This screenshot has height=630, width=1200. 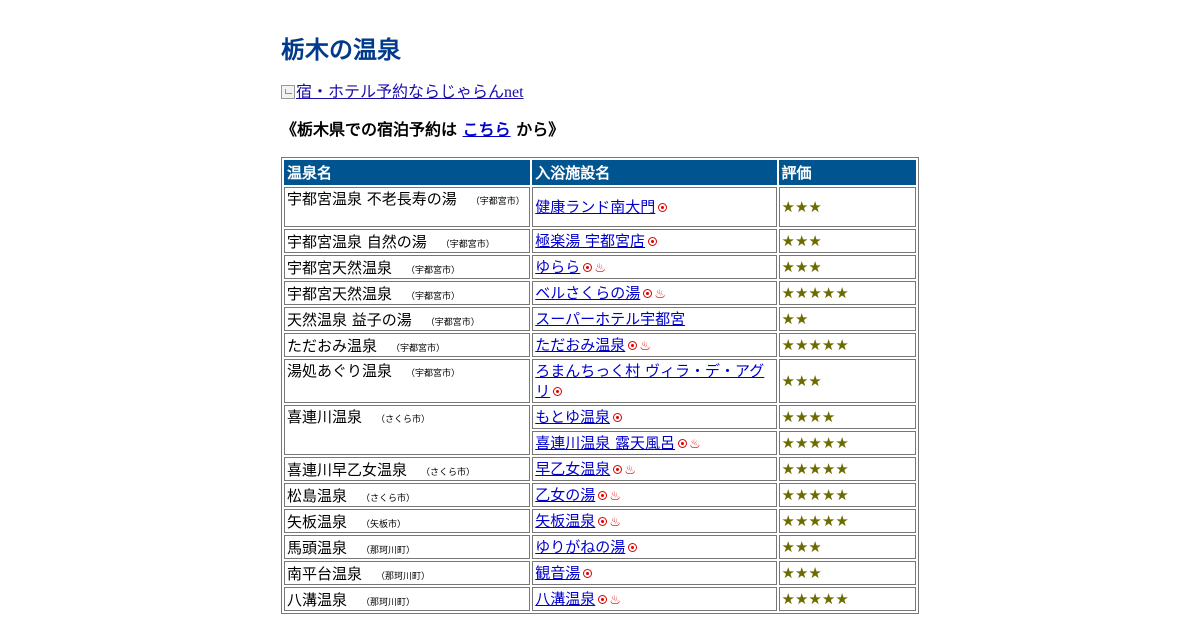 I want to click on facility-link: 早乙女温泉, so click(x=572, y=469).